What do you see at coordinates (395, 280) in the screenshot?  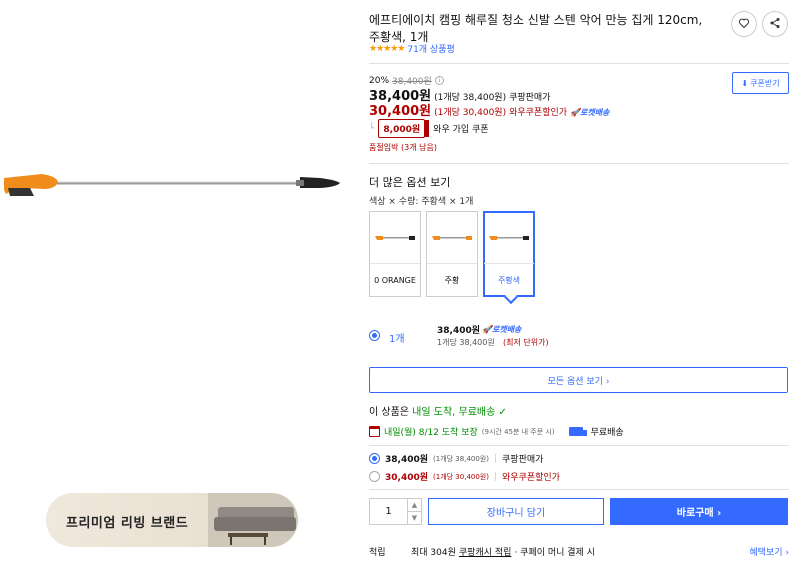 I see `option-tile-label: 0 ORANGE` at bounding box center [395, 280].